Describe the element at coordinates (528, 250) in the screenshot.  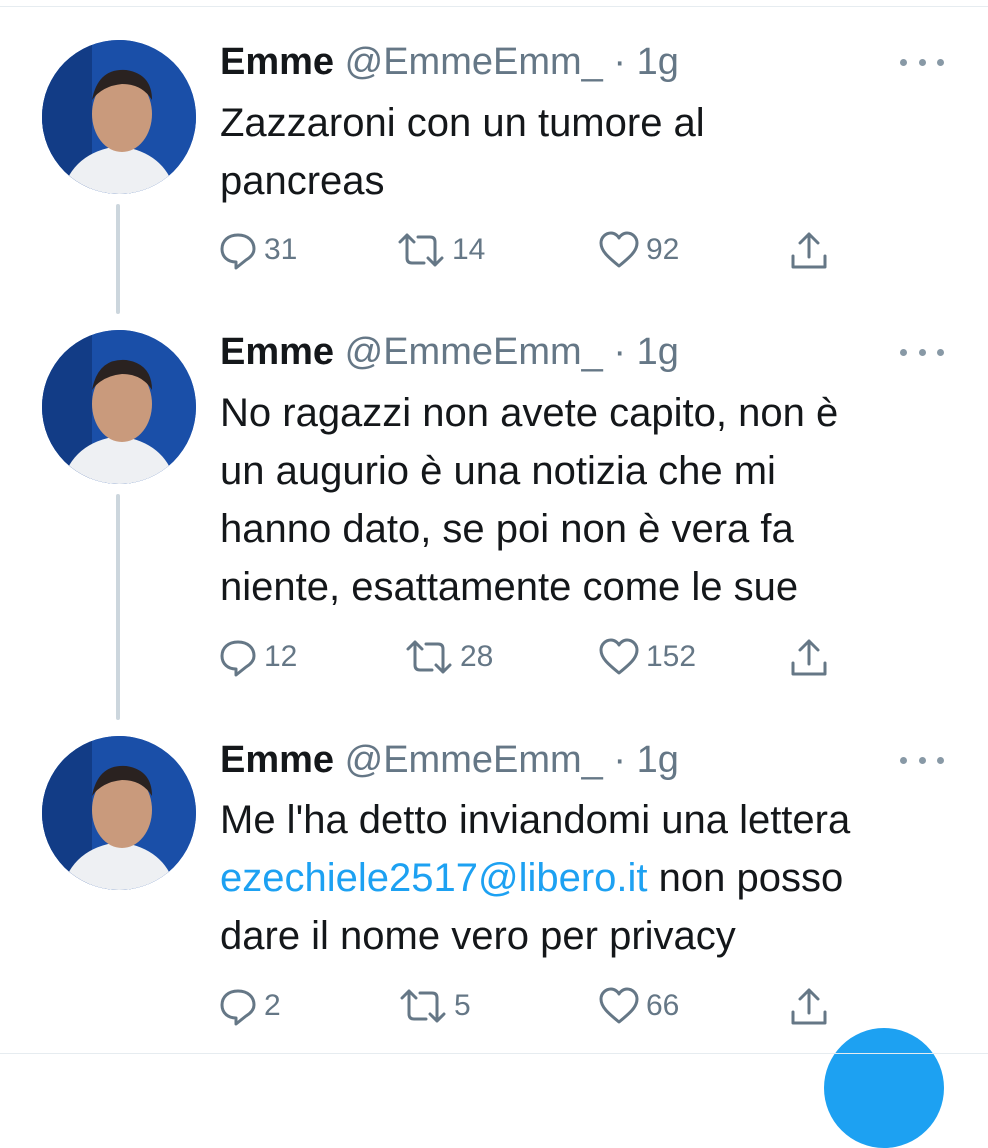
I see `tweet-actions: 31 14 92` at that location.